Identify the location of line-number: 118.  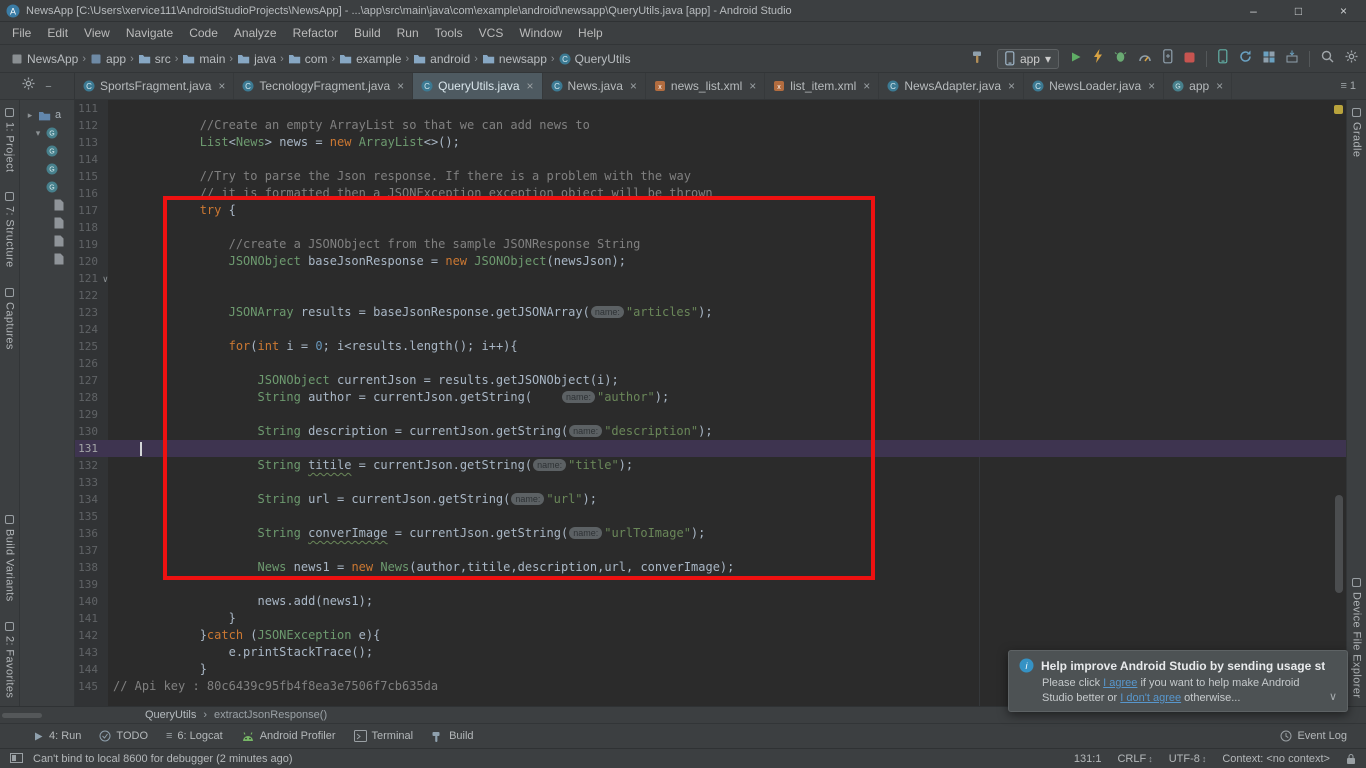
(91, 227).